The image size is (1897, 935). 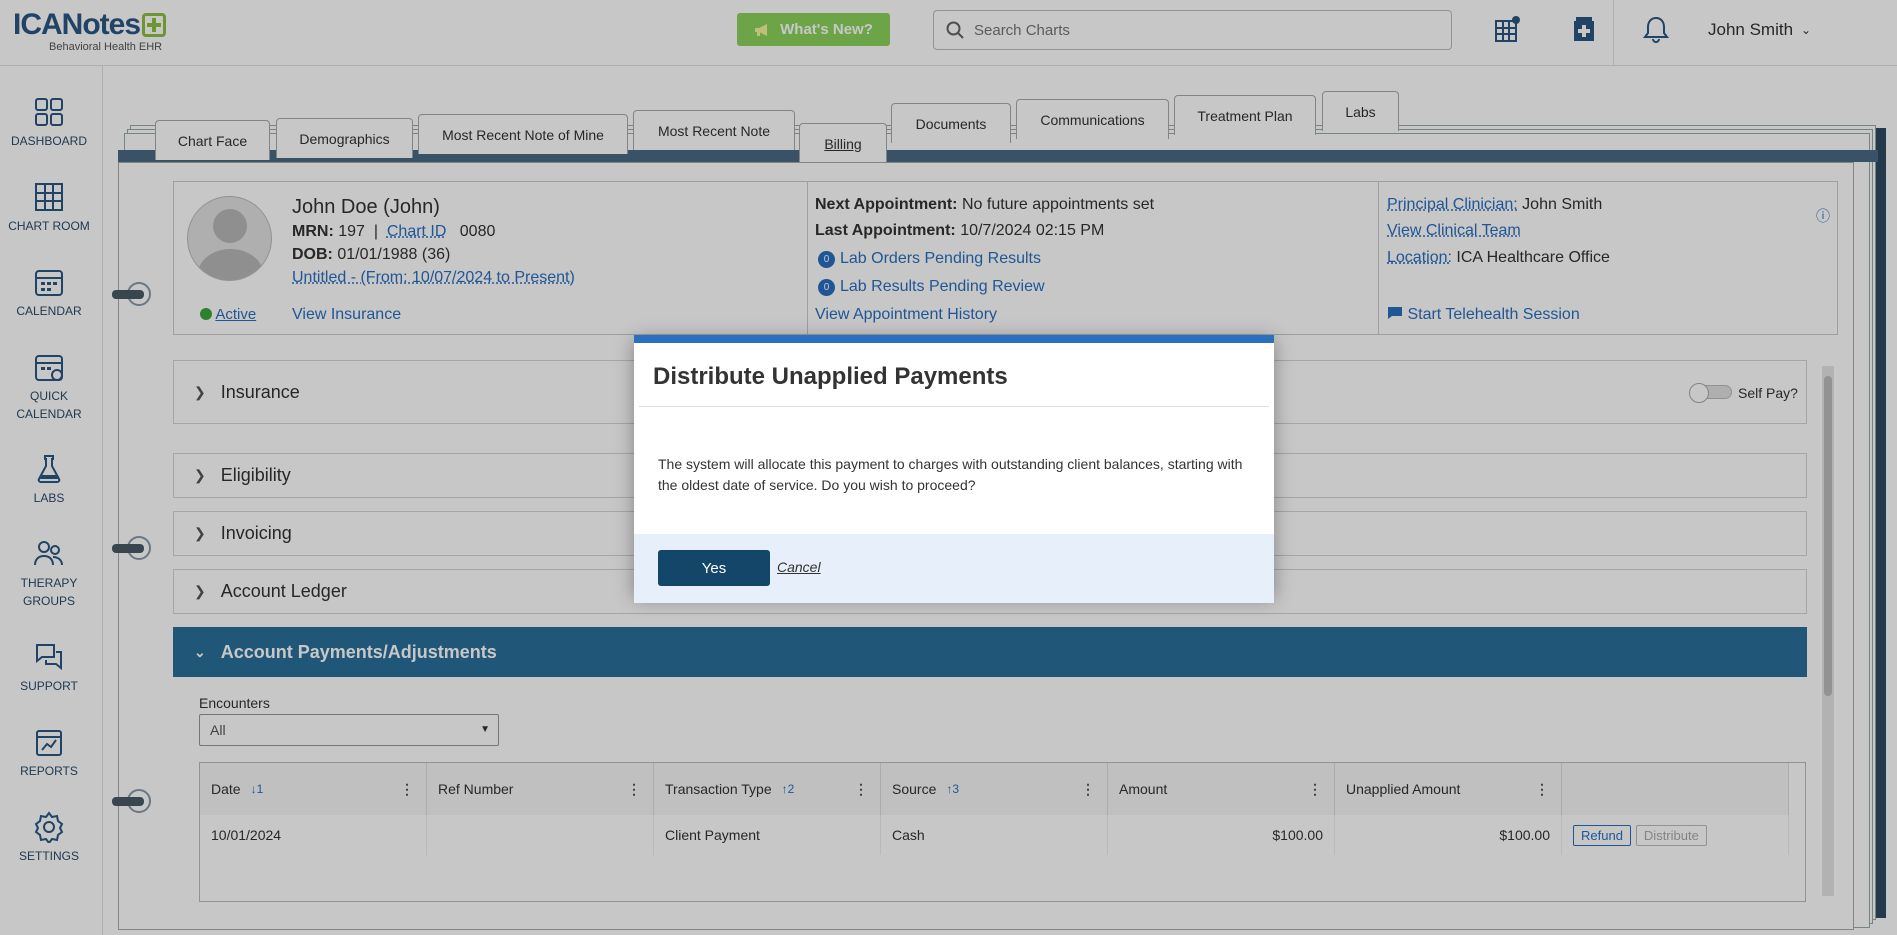 I want to click on cancel-link: Cancel, so click(x=799, y=567).